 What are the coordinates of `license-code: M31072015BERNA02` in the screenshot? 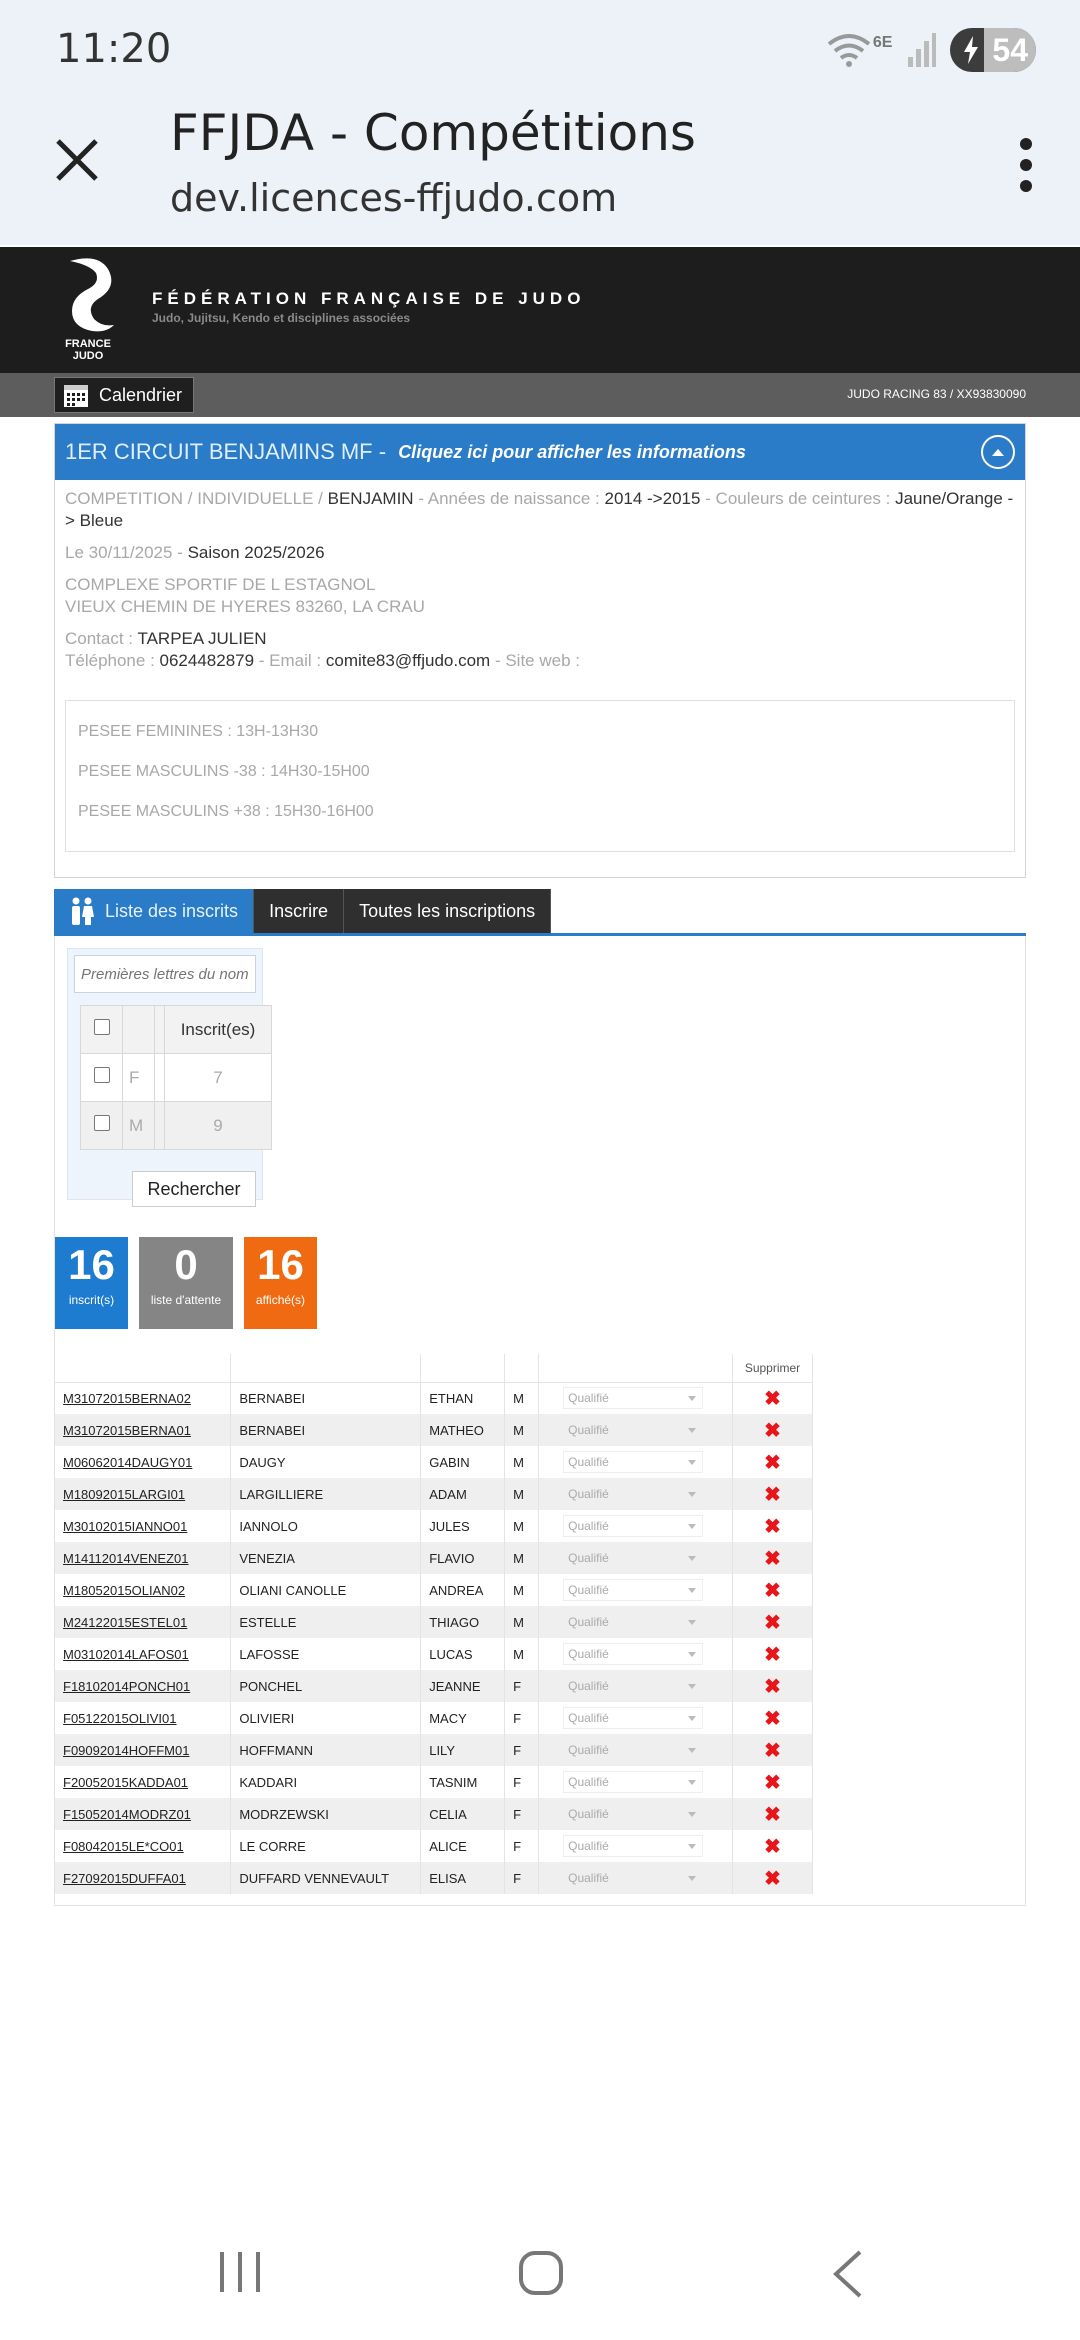 It's located at (143, 1398).